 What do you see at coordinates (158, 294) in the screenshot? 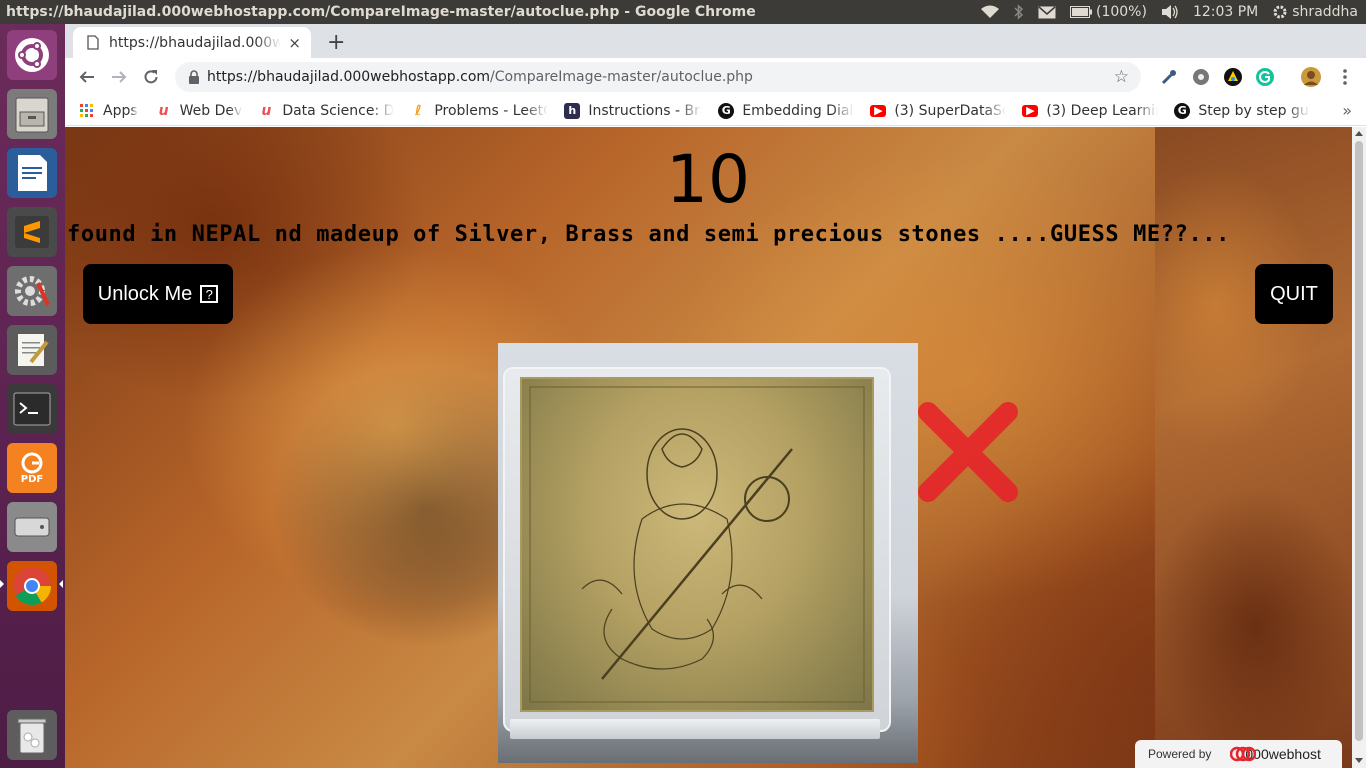
I see `unlock-me-button: Unlock Me ?` at bounding box center [158, 294].